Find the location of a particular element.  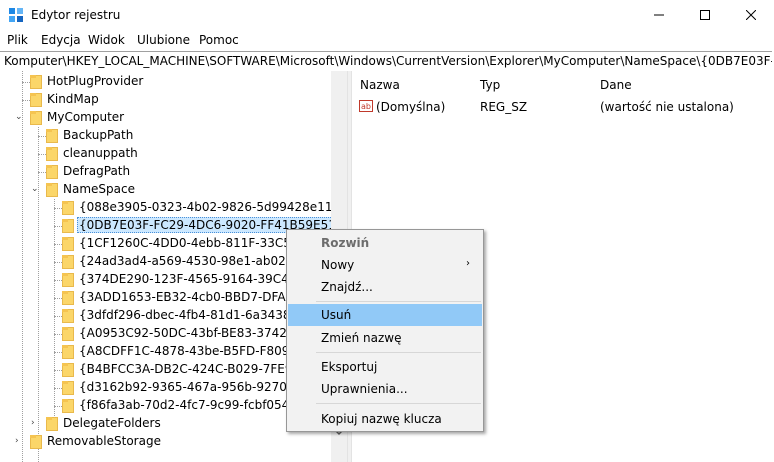

menu-item-copy-key-name: Kopiuj nazwę klucza is located at coordinates (385, 419).